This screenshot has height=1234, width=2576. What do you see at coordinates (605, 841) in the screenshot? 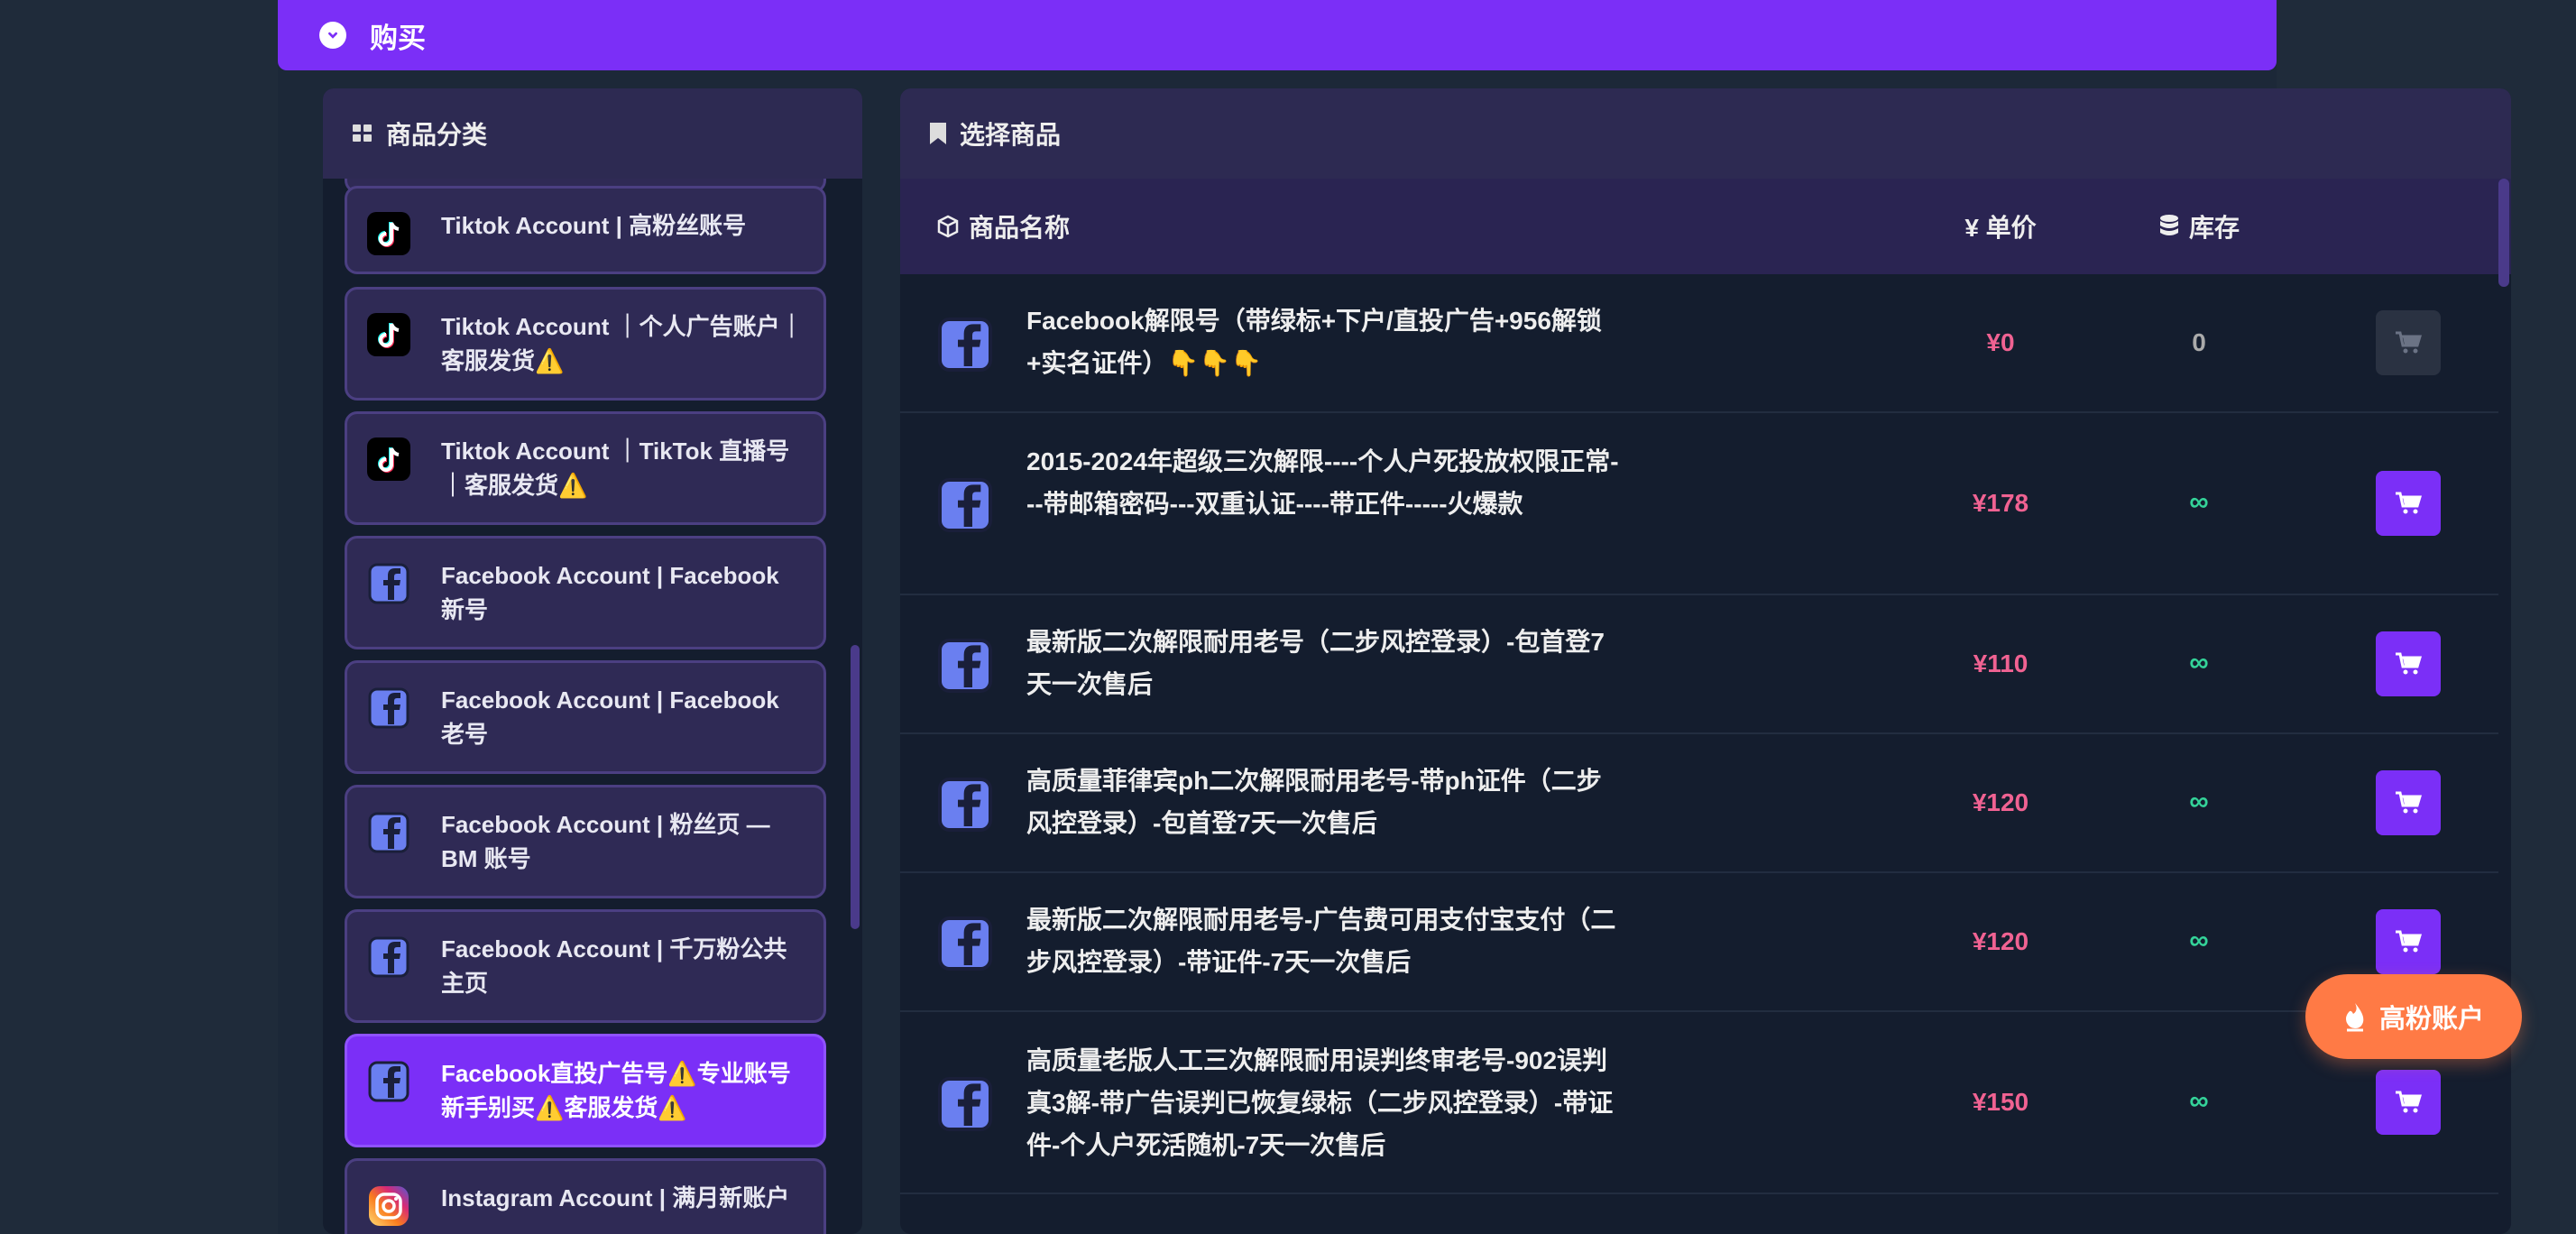
I see `category-label: Facebook Account | 粉丝页 — BM 账号` at bounding box center [605, 841].